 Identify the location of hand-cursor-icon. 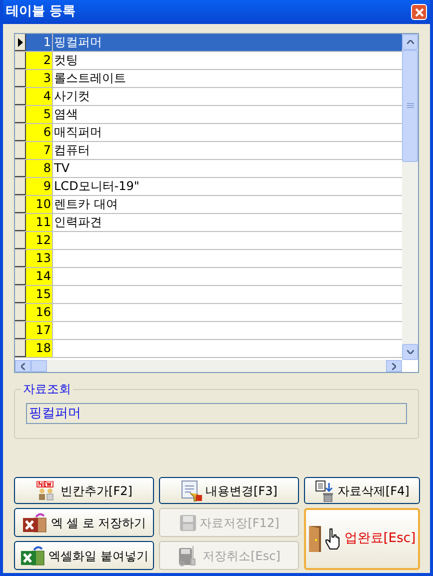
(333, 539).